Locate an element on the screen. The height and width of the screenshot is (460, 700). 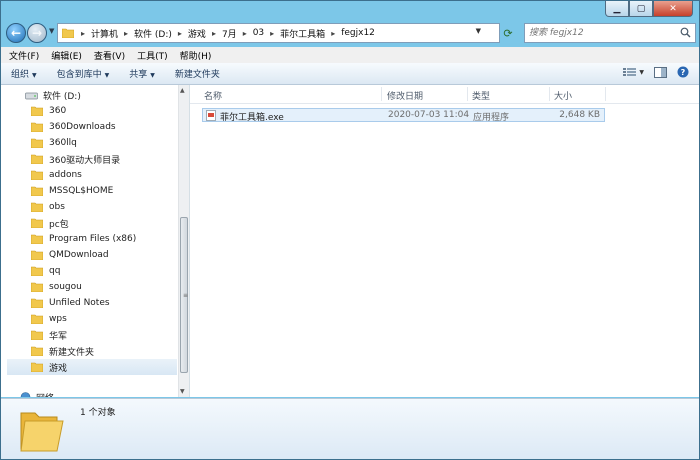
change-view-button: ▼ is located at coordinates (633, 72).